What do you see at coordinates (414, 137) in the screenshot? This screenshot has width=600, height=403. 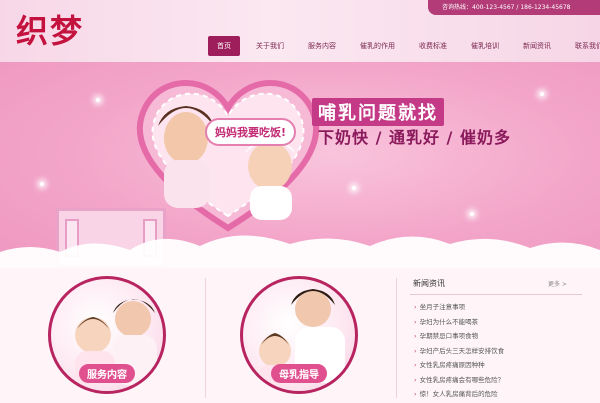 I see `banner-subline: 下奶快 / 通乳好 / 催奶多` at bounding box center [414, 137].